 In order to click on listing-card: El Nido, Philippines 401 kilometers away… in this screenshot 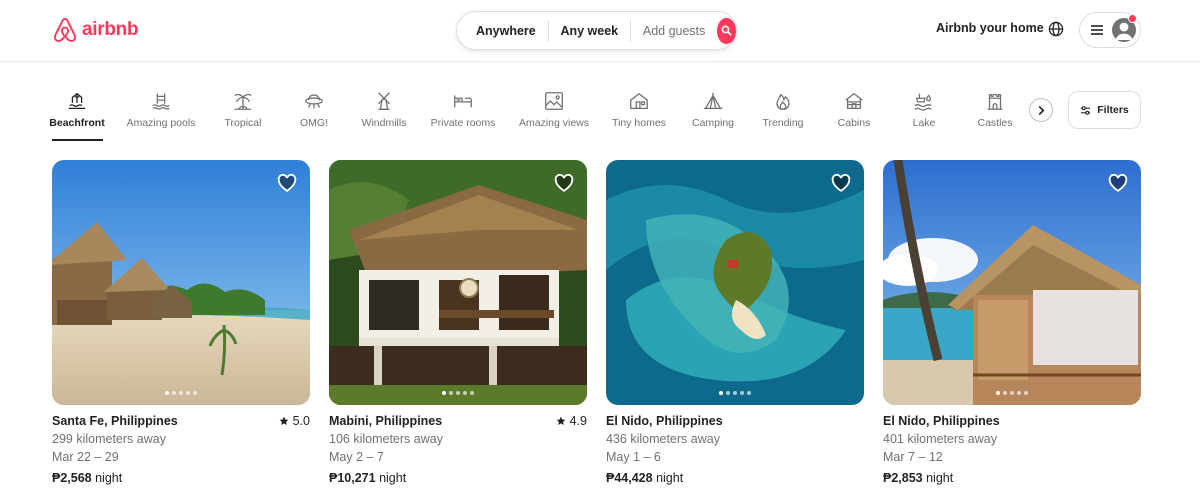, I will do `click(1012, 322)`.